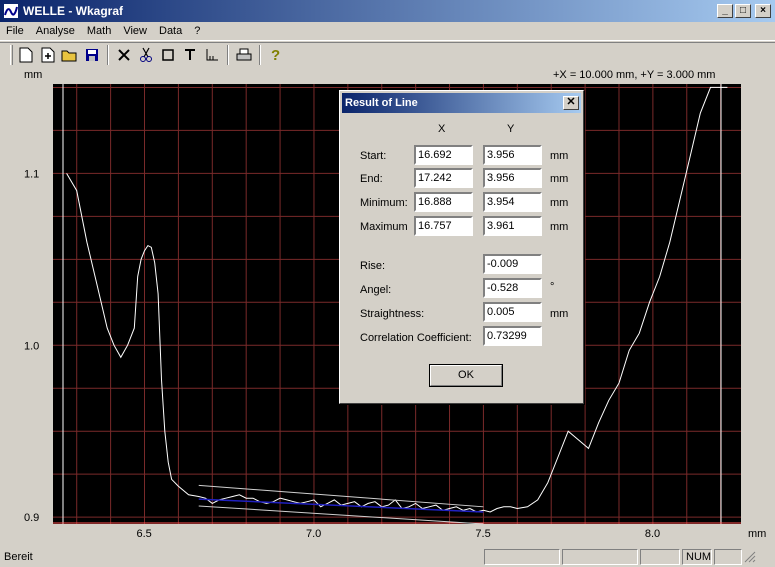 The height and width of the screenshot is (567, 775). Describe the element at coordinates (376, 290) in the screenshot. I see `angel-label: Angel:` at that location.